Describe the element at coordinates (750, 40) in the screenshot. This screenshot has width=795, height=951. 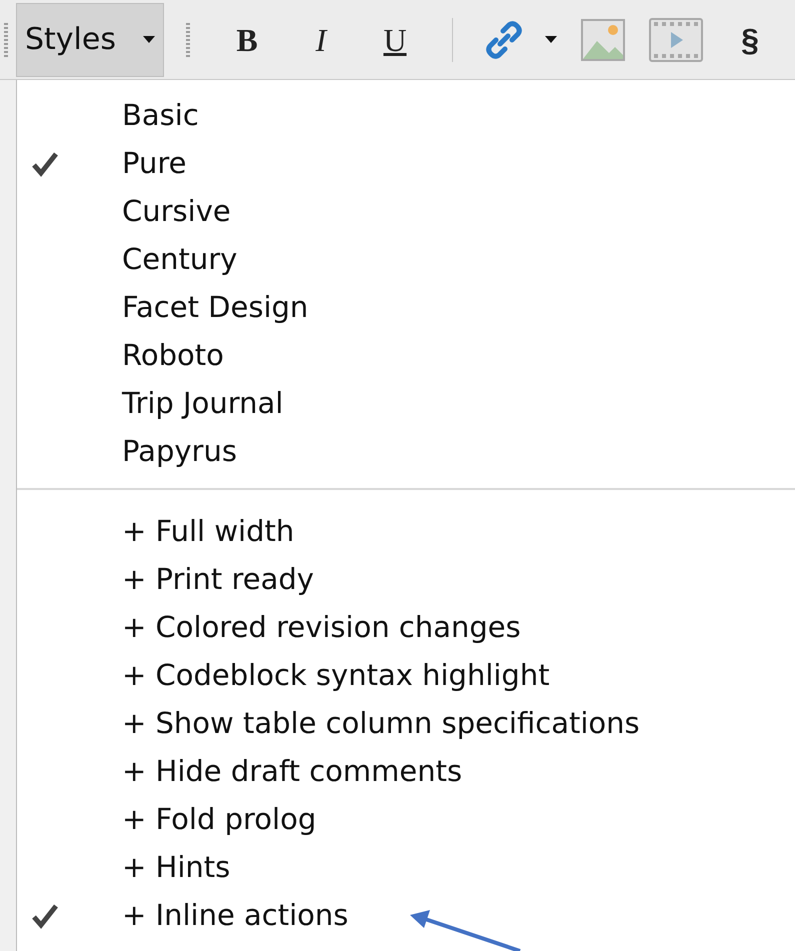
I see `section-button: §` at that location.